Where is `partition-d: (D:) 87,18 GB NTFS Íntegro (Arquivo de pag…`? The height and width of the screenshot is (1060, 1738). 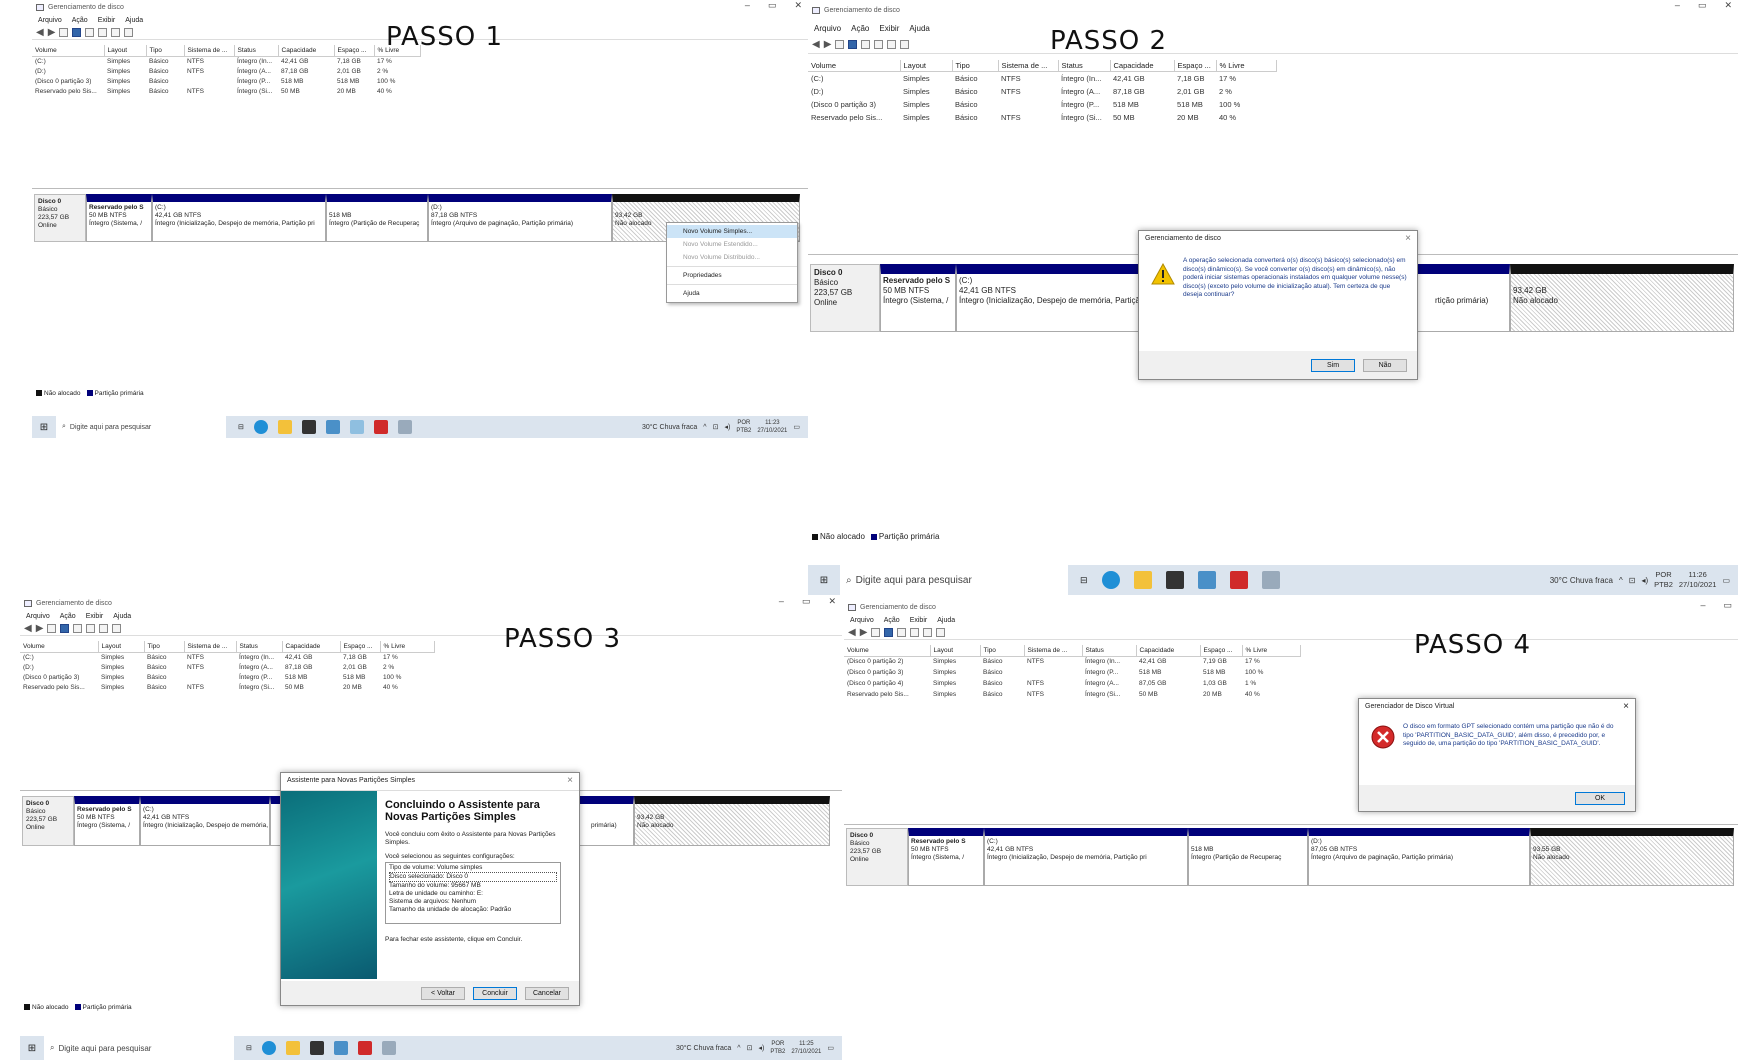 partition-d: (D:) 87,18 GB NTFS Íntegro (Arquivo de pag… is located at coordinates (520, 218).